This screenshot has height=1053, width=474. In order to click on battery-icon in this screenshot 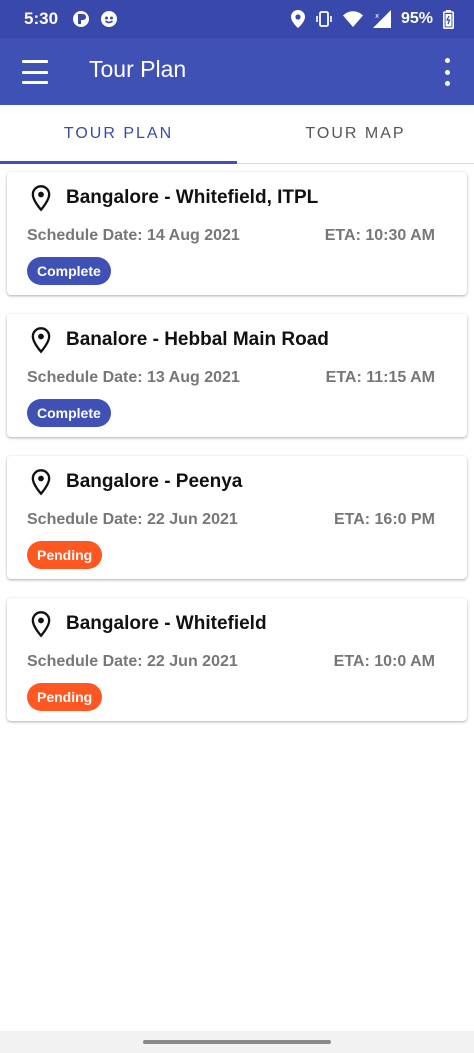, I will do `click(448, 19)`.